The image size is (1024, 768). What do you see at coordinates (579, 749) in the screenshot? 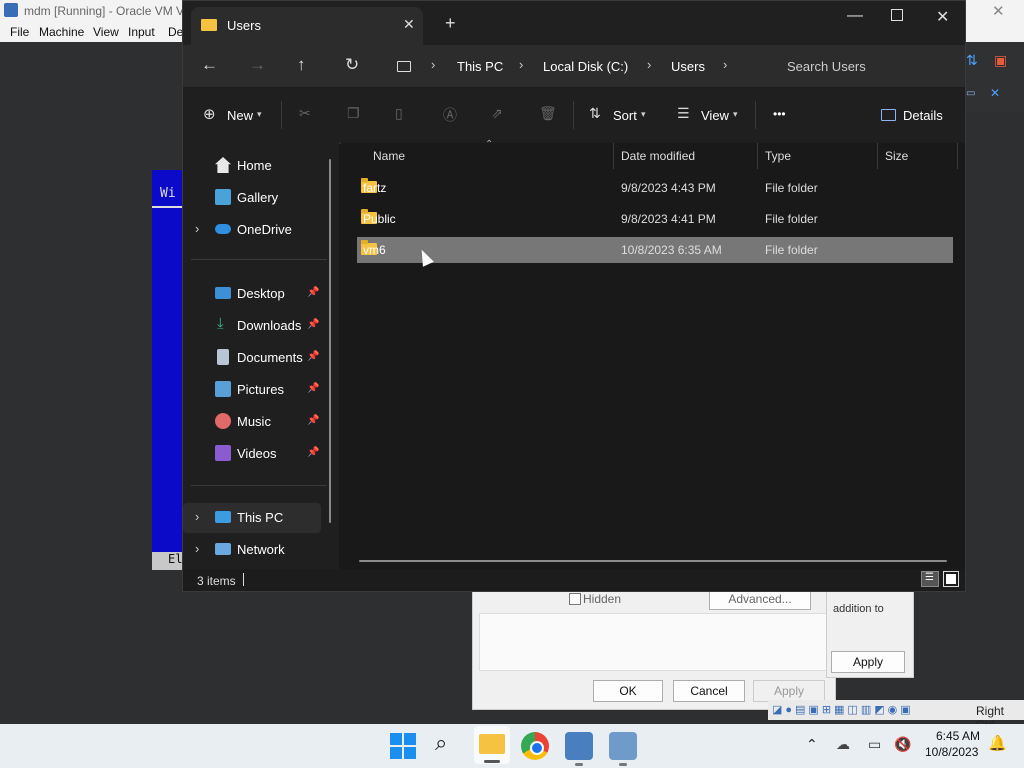
I see `network-tool-icon` at bounding box center [579, 749].